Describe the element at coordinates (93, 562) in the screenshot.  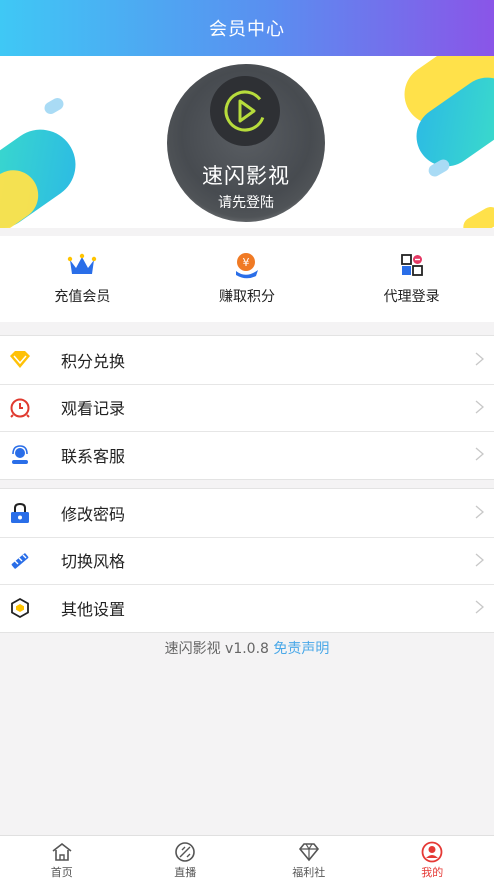
I see `menu-label: 切换风格` at that location.